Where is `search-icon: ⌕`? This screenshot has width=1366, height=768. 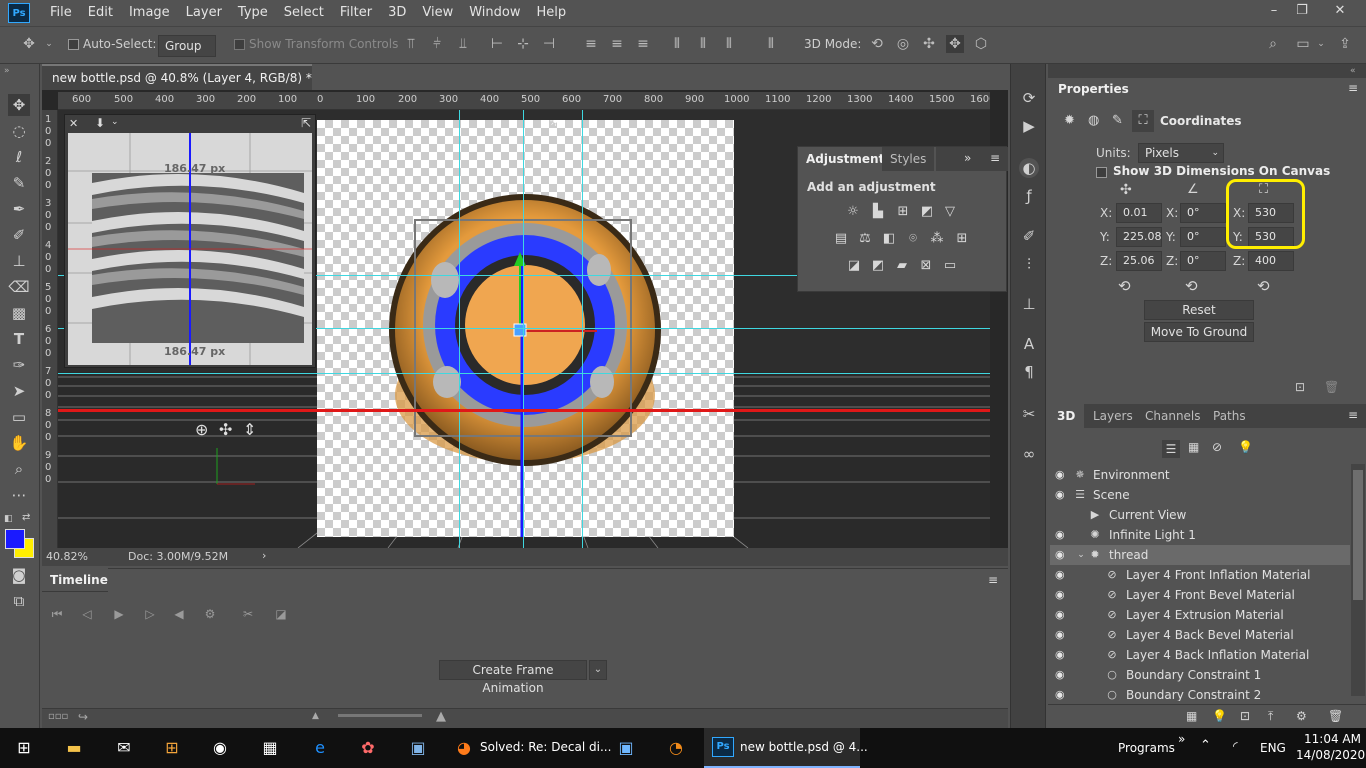 search-icon: ⌕ is located at coordinates (1273, 44).